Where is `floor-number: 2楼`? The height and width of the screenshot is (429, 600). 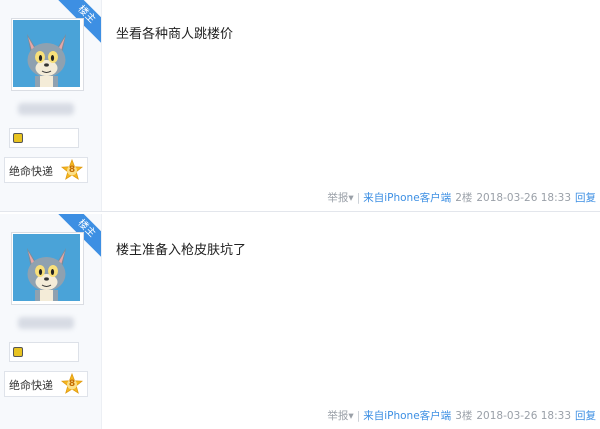 floor-number: 2楼 is located at coordinates (464, 198).